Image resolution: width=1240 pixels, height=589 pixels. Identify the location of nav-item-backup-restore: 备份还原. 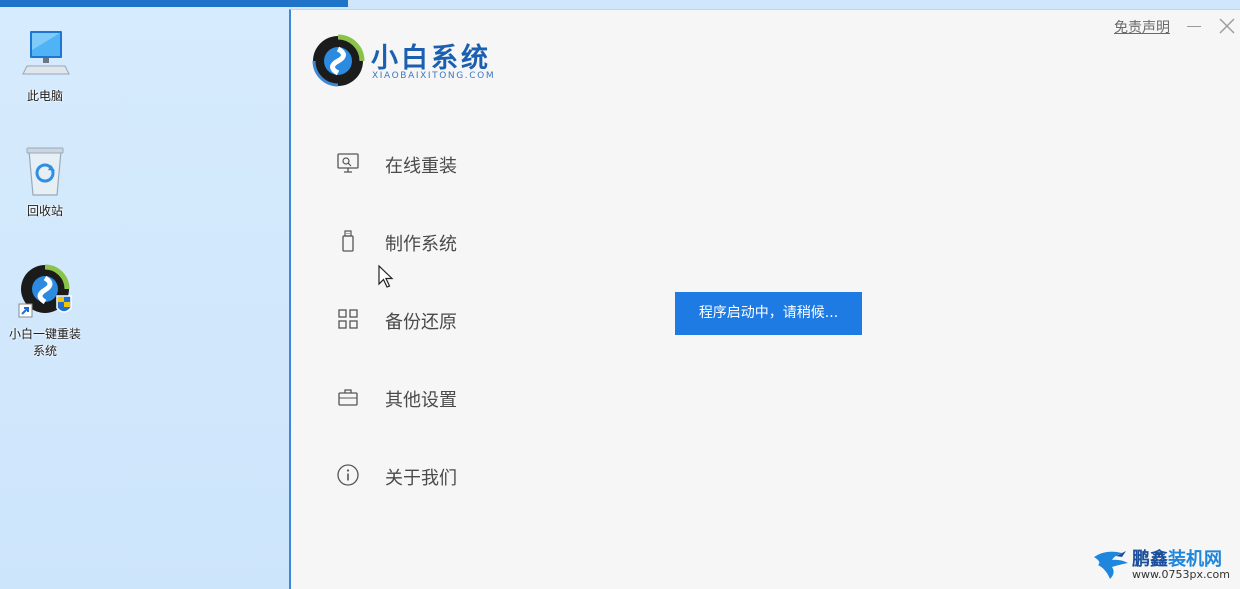
(441, 319).